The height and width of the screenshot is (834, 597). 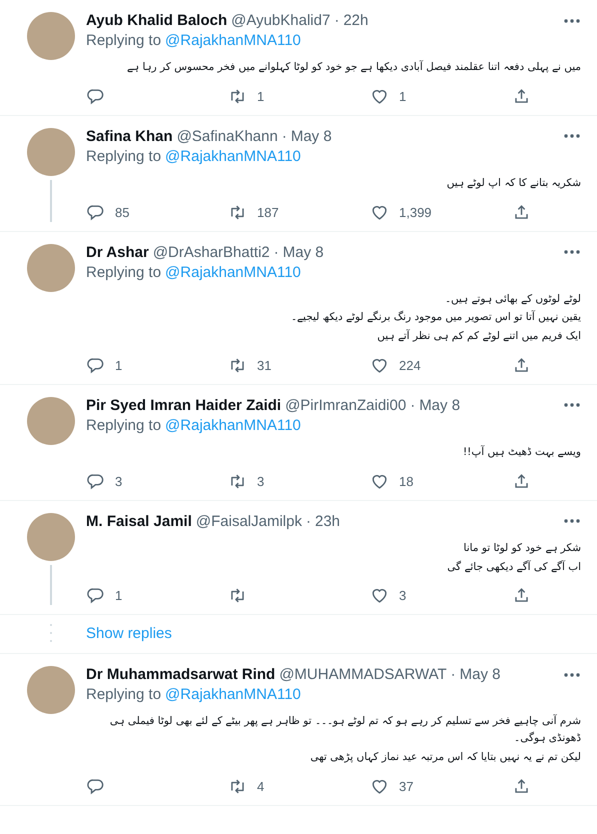 What do you see at coordinates (445, 757) in the screenshot?
I see `tweet-text: لیکن تم نے یہ نہیں بتایا کہ اس مرتبہ عید نماز کہاں پڑھی تھی` at bounding box center [445, 757].